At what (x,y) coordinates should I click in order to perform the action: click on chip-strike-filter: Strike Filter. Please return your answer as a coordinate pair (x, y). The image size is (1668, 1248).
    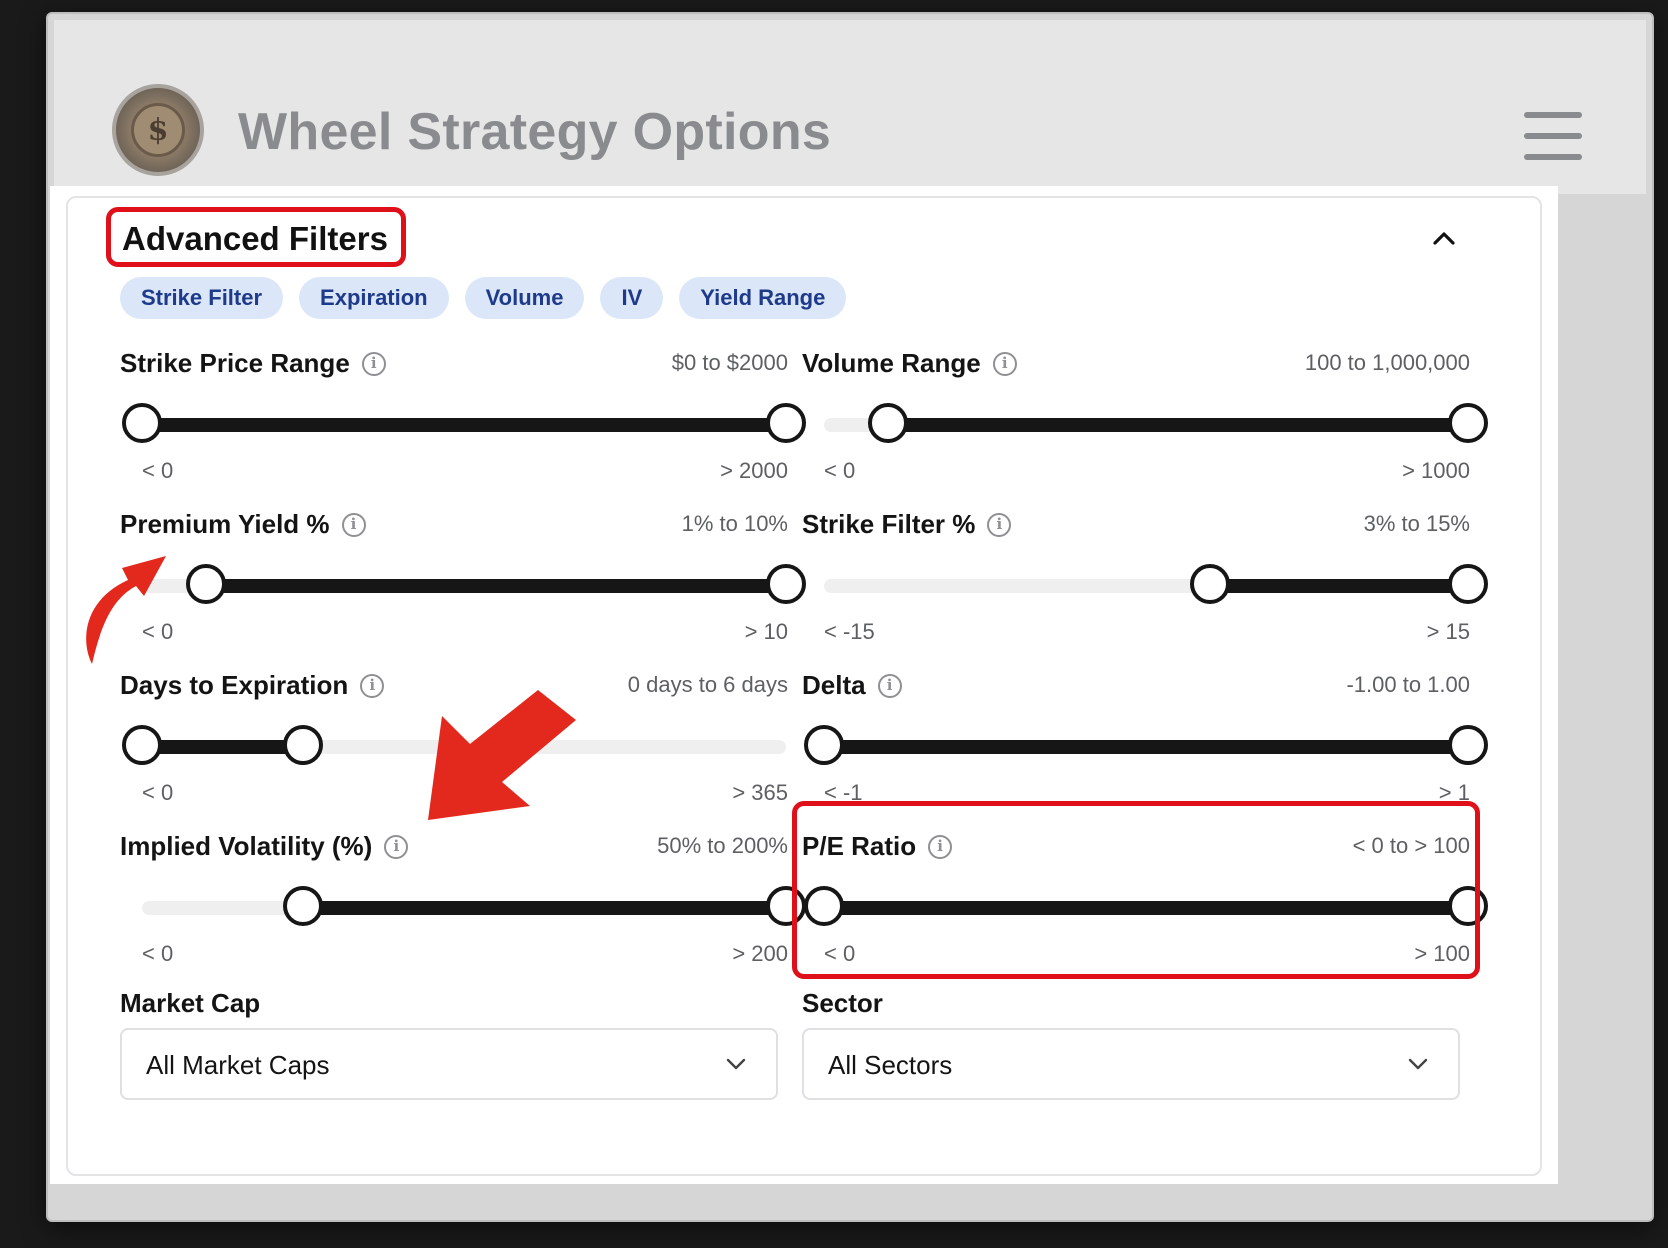
    Looking at the image, I should click on (202, 298).